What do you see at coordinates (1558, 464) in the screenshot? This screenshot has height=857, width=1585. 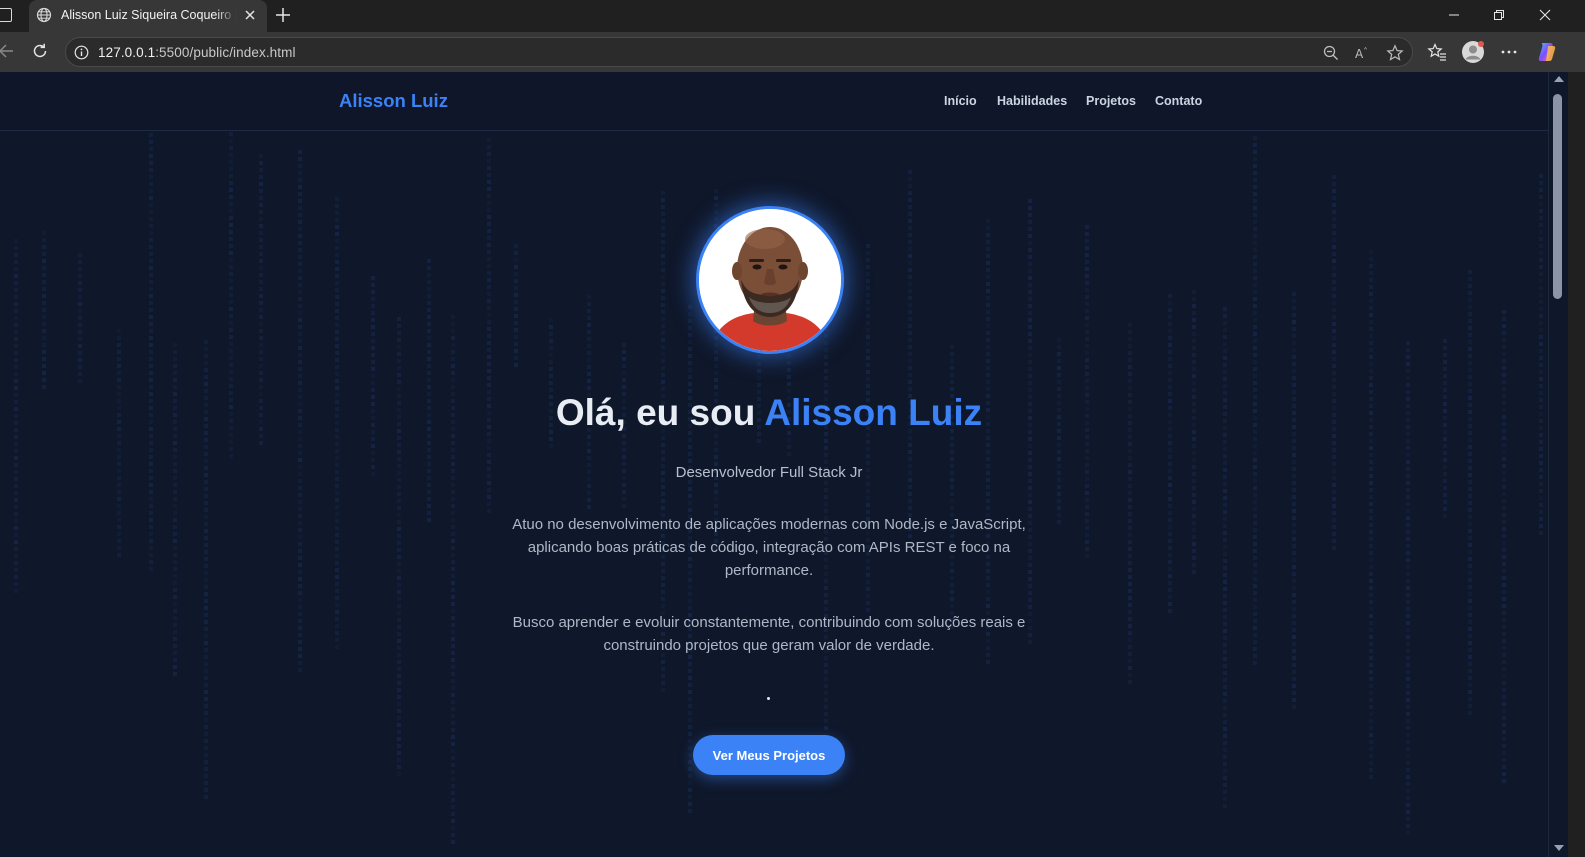 I see `page-scrollbar` at bounding box center [1558, 464].